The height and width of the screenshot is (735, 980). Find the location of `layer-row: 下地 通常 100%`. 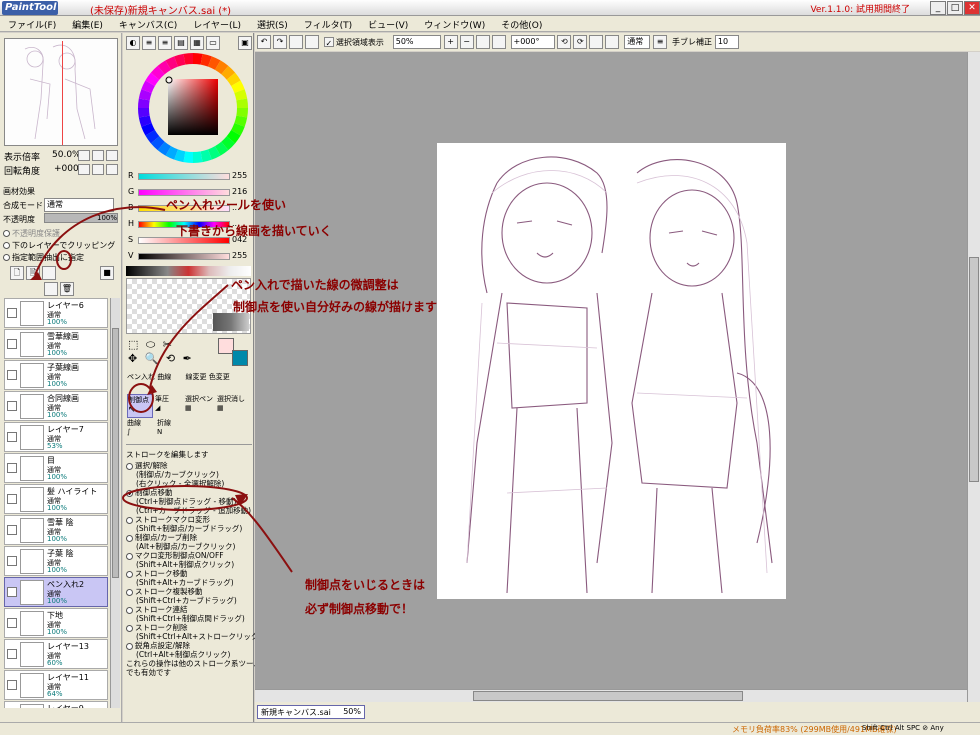

layer-row: 下地 通常 100% is located at coordinates (56, 623).